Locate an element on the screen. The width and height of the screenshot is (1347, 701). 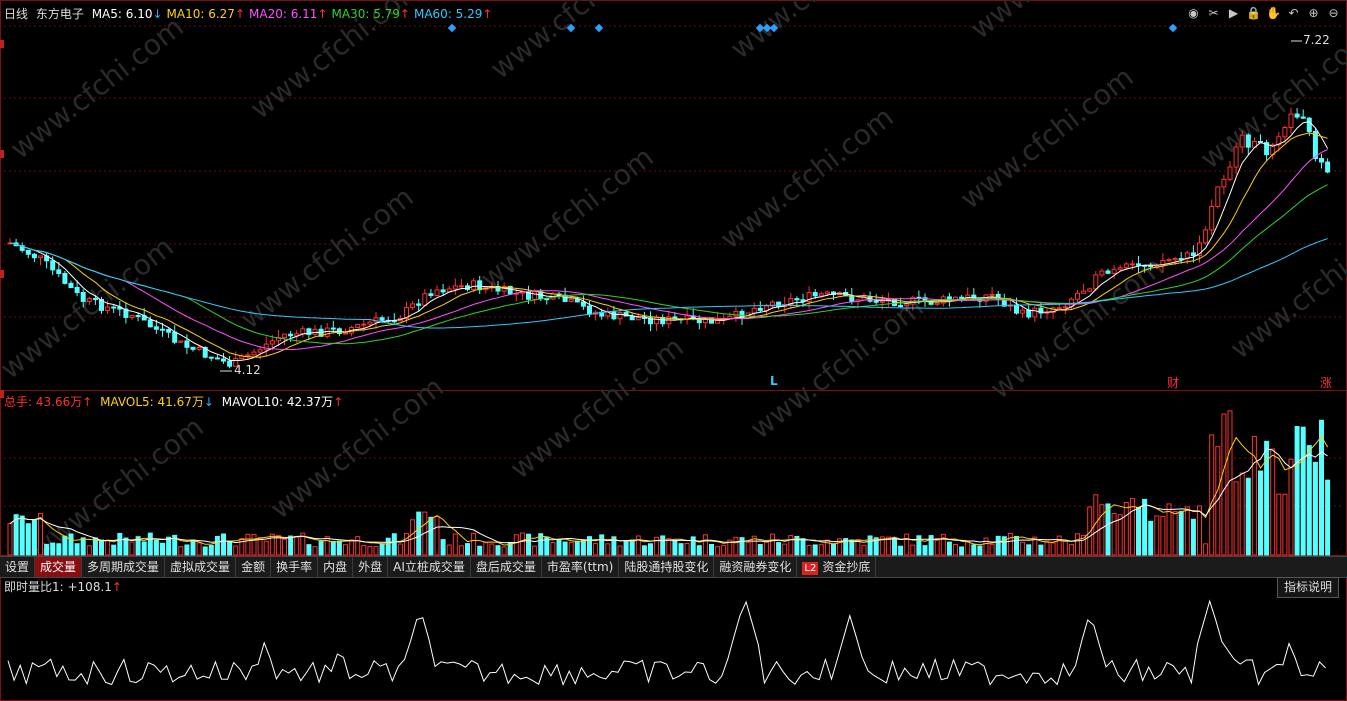
tab-2: 多周期成交量 is located at coordinates (124, 567).